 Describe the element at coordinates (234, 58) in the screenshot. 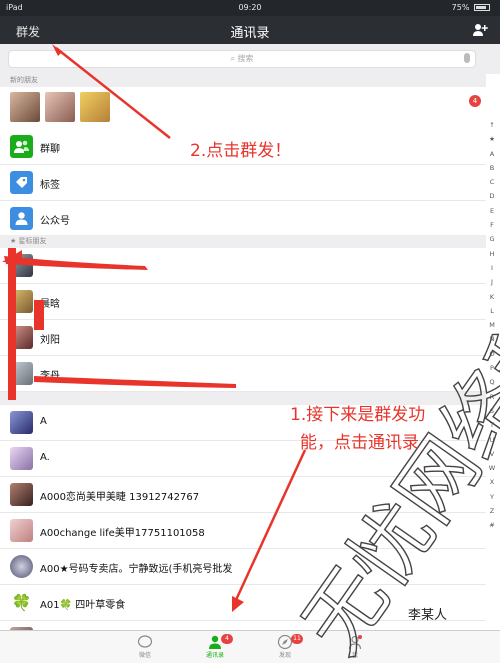

I see `search-icon: ⌕` at that location.